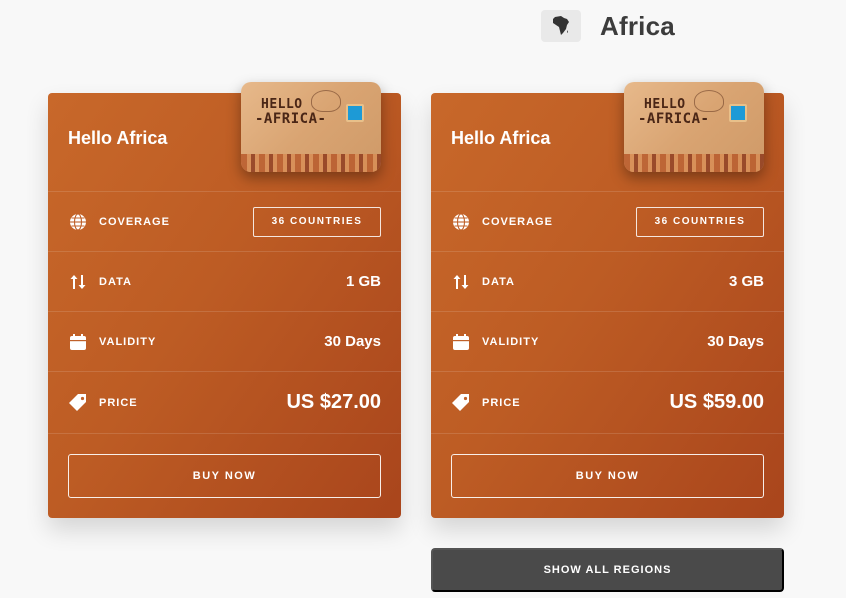  I want to click on region-title: Africa, so click(637, 25).